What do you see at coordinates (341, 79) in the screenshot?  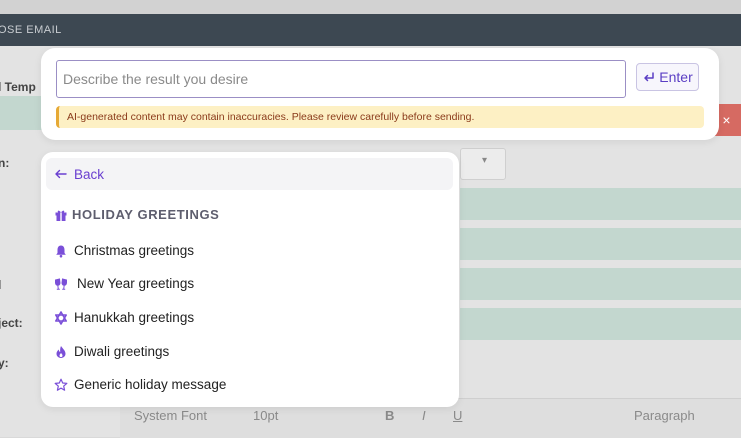 I see `prompt-input` at bounding box center [341, 79].